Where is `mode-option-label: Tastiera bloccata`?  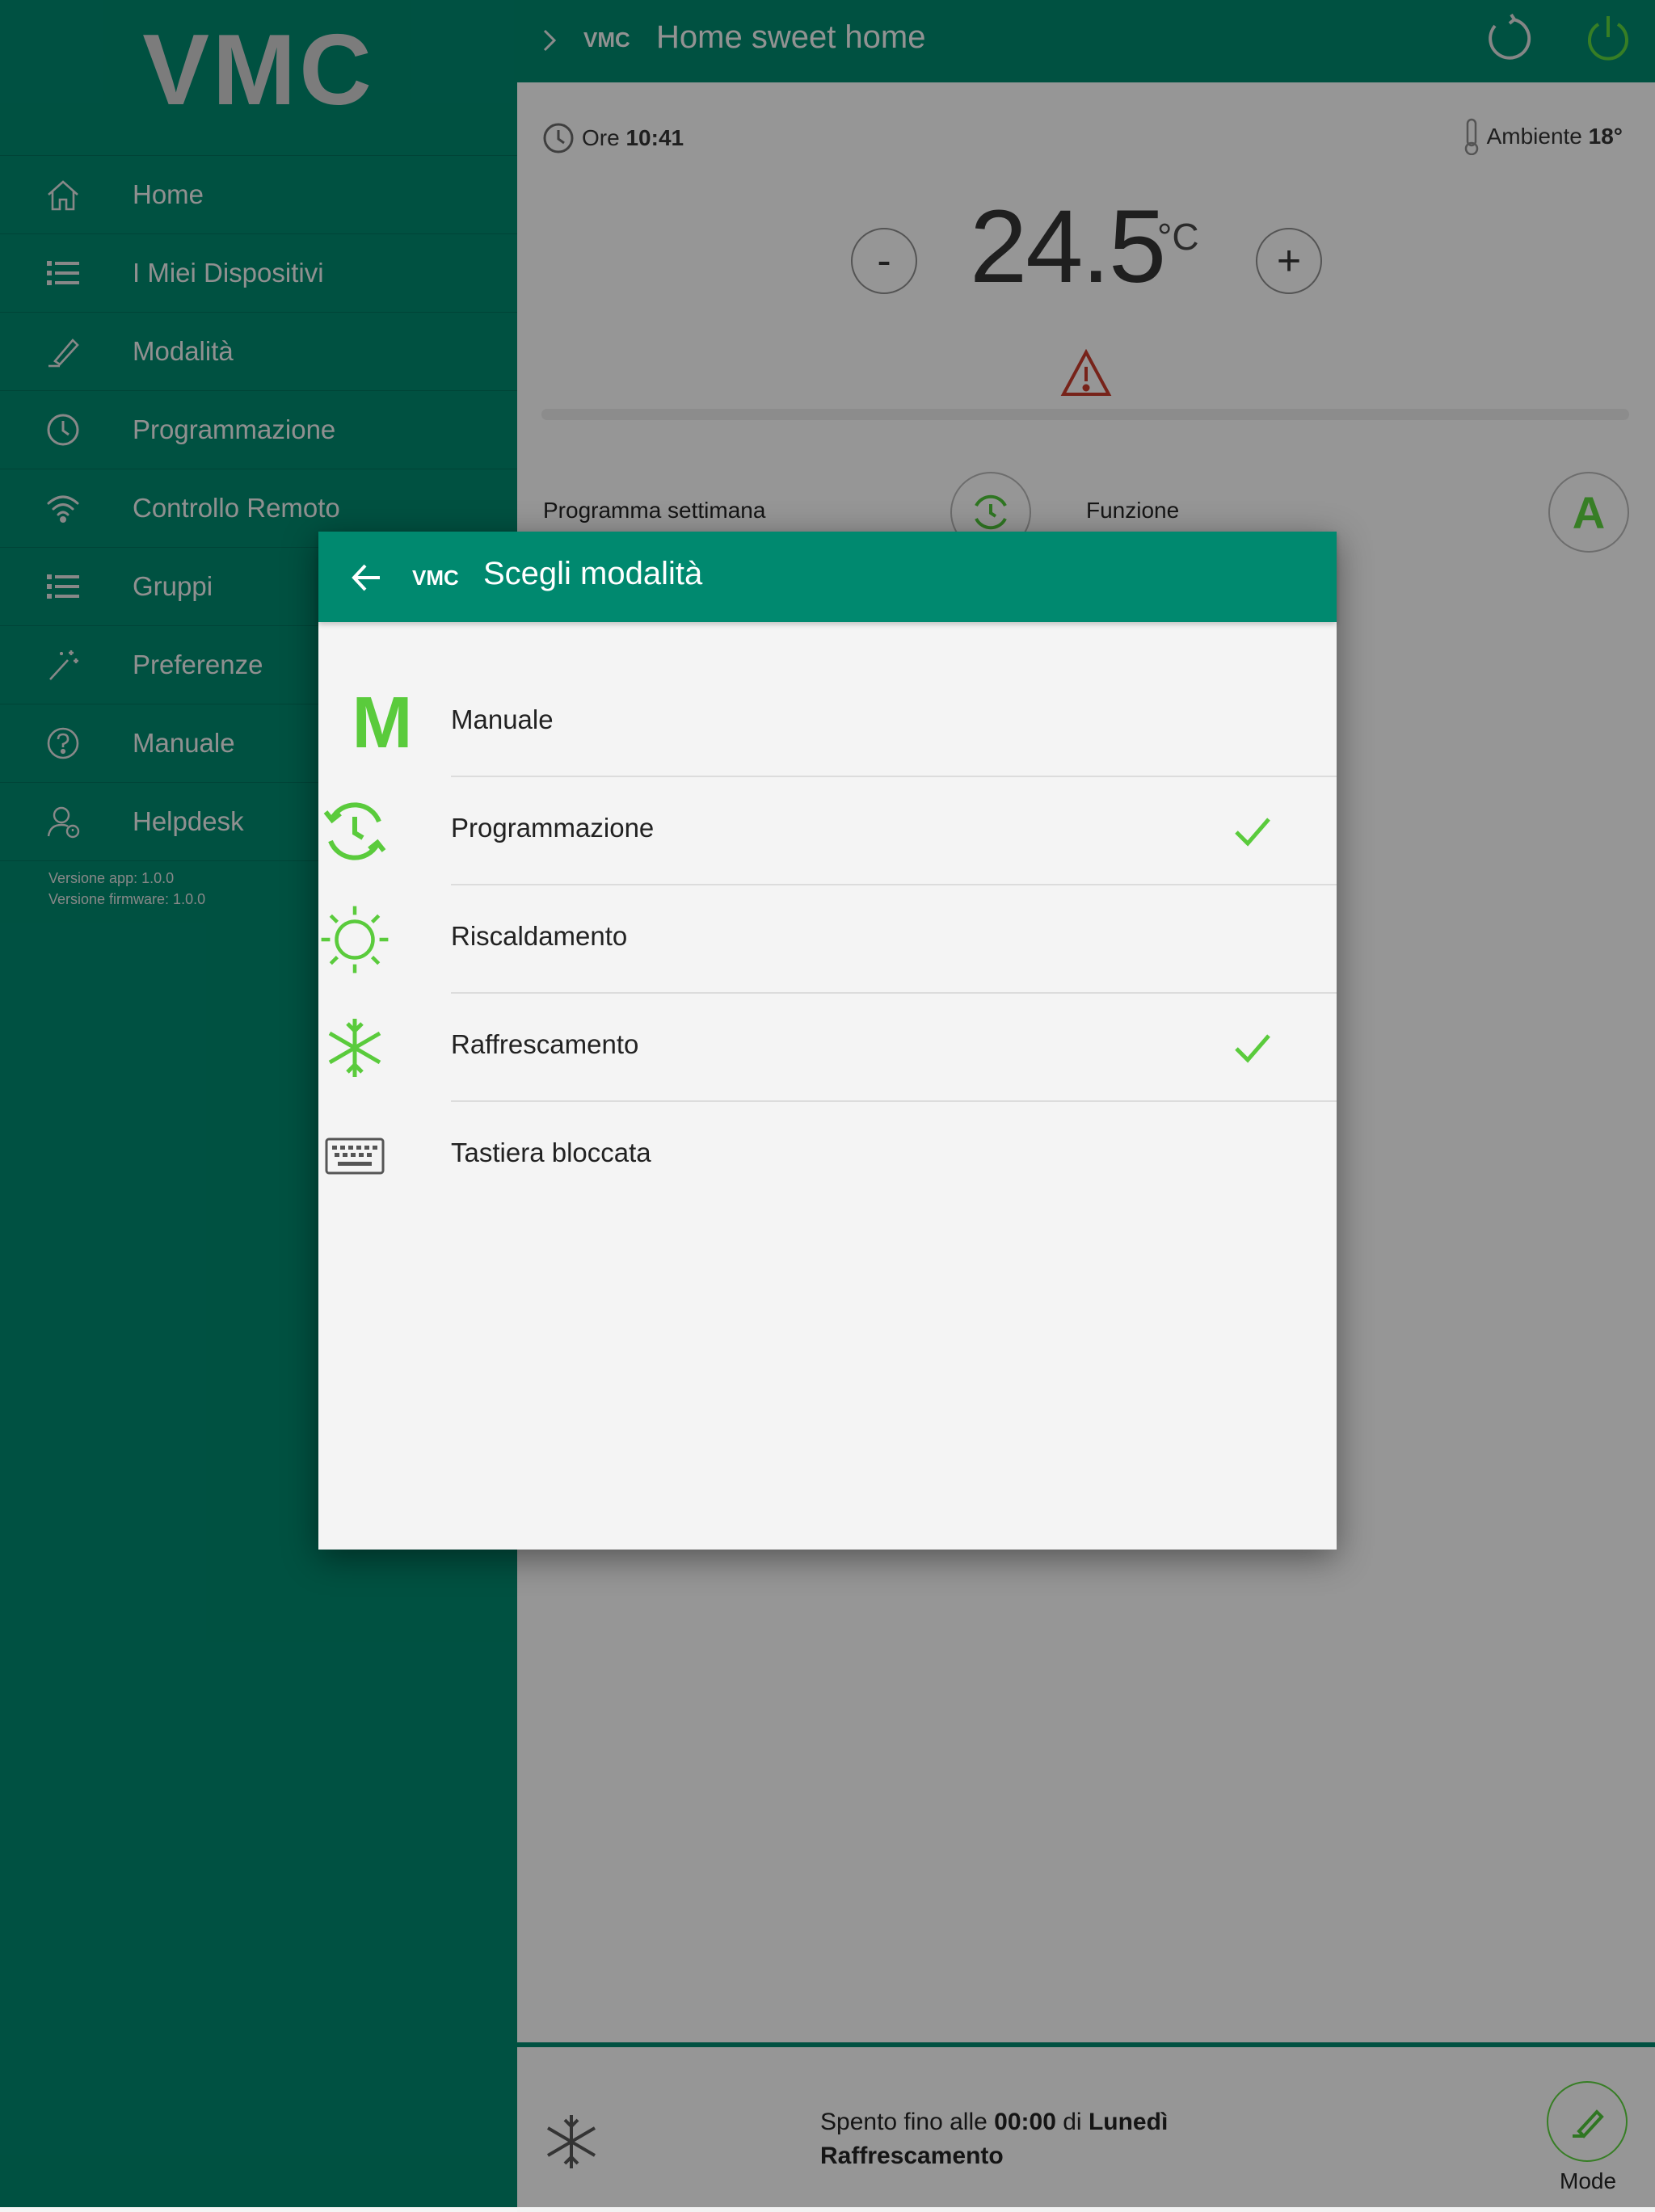
mode-option-label: Tastiera bloccata is located at coordinates (551, 1152).